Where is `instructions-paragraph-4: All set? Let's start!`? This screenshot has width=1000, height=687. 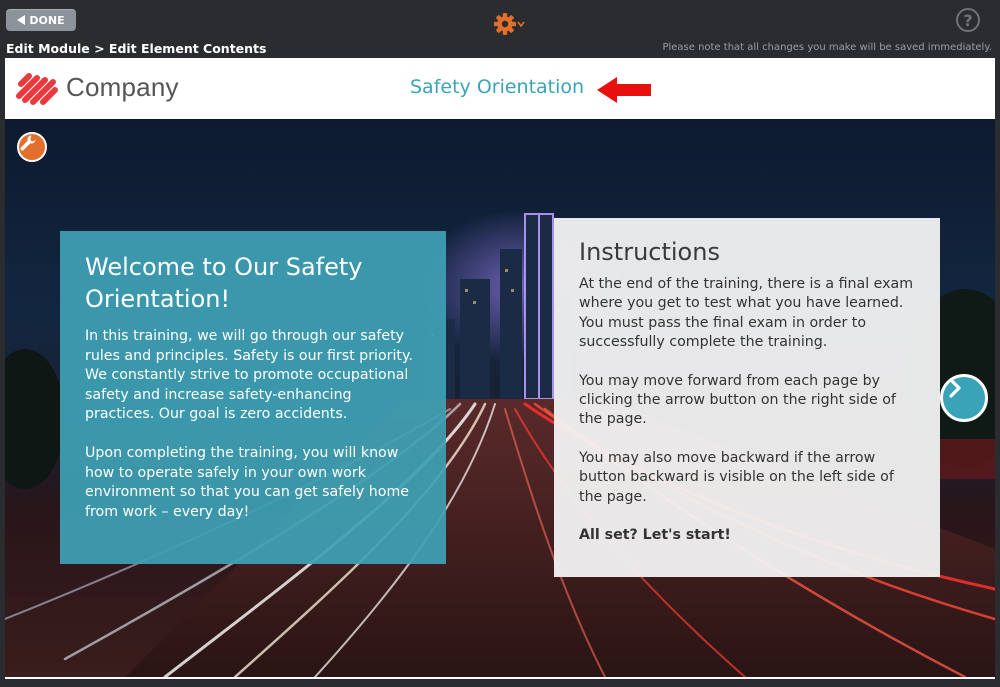 instructions-paragraph-4: All set? Let's start! is located at coordinates (655, 535).